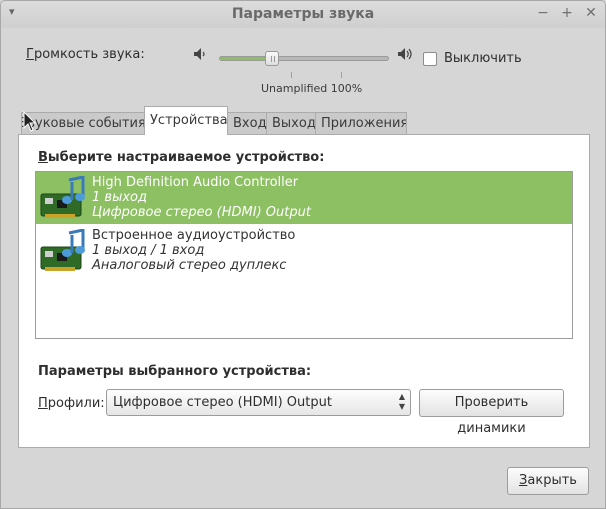  I want to click on window-title: Параметры звука, so click(303, 14).